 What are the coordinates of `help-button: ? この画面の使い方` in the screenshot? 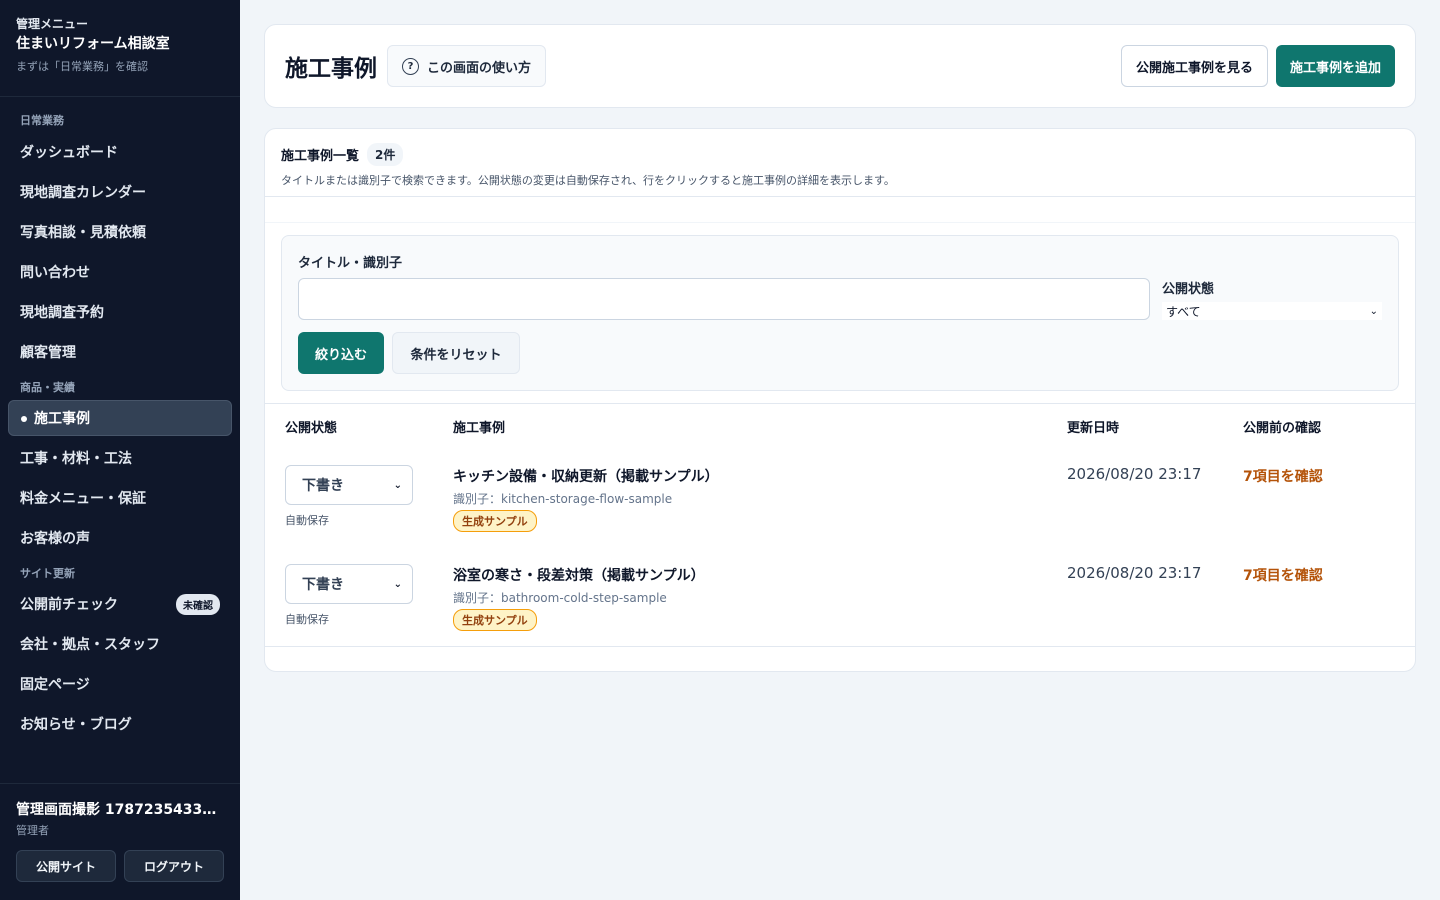 It's located at (467, 66).